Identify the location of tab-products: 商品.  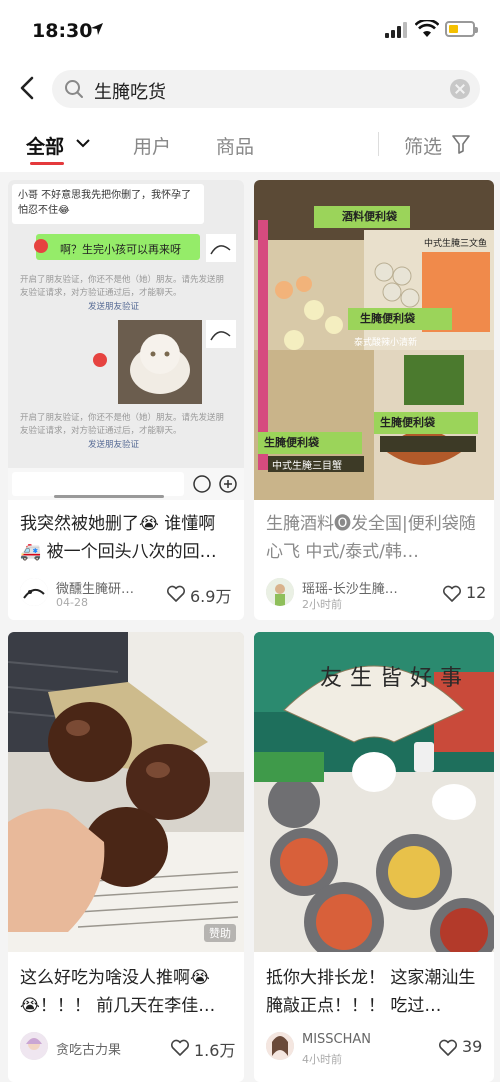
(235, 145).